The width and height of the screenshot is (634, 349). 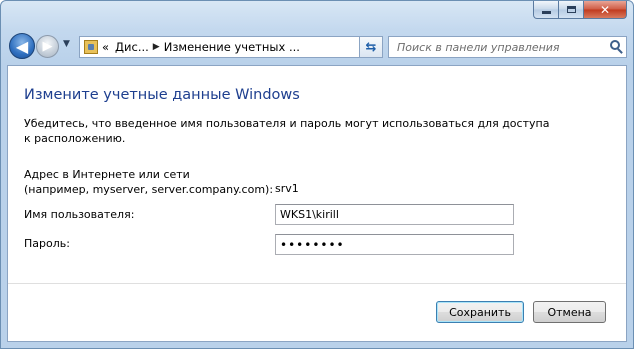 I want to click on back-button: ◀, so click(x=22, y=46).